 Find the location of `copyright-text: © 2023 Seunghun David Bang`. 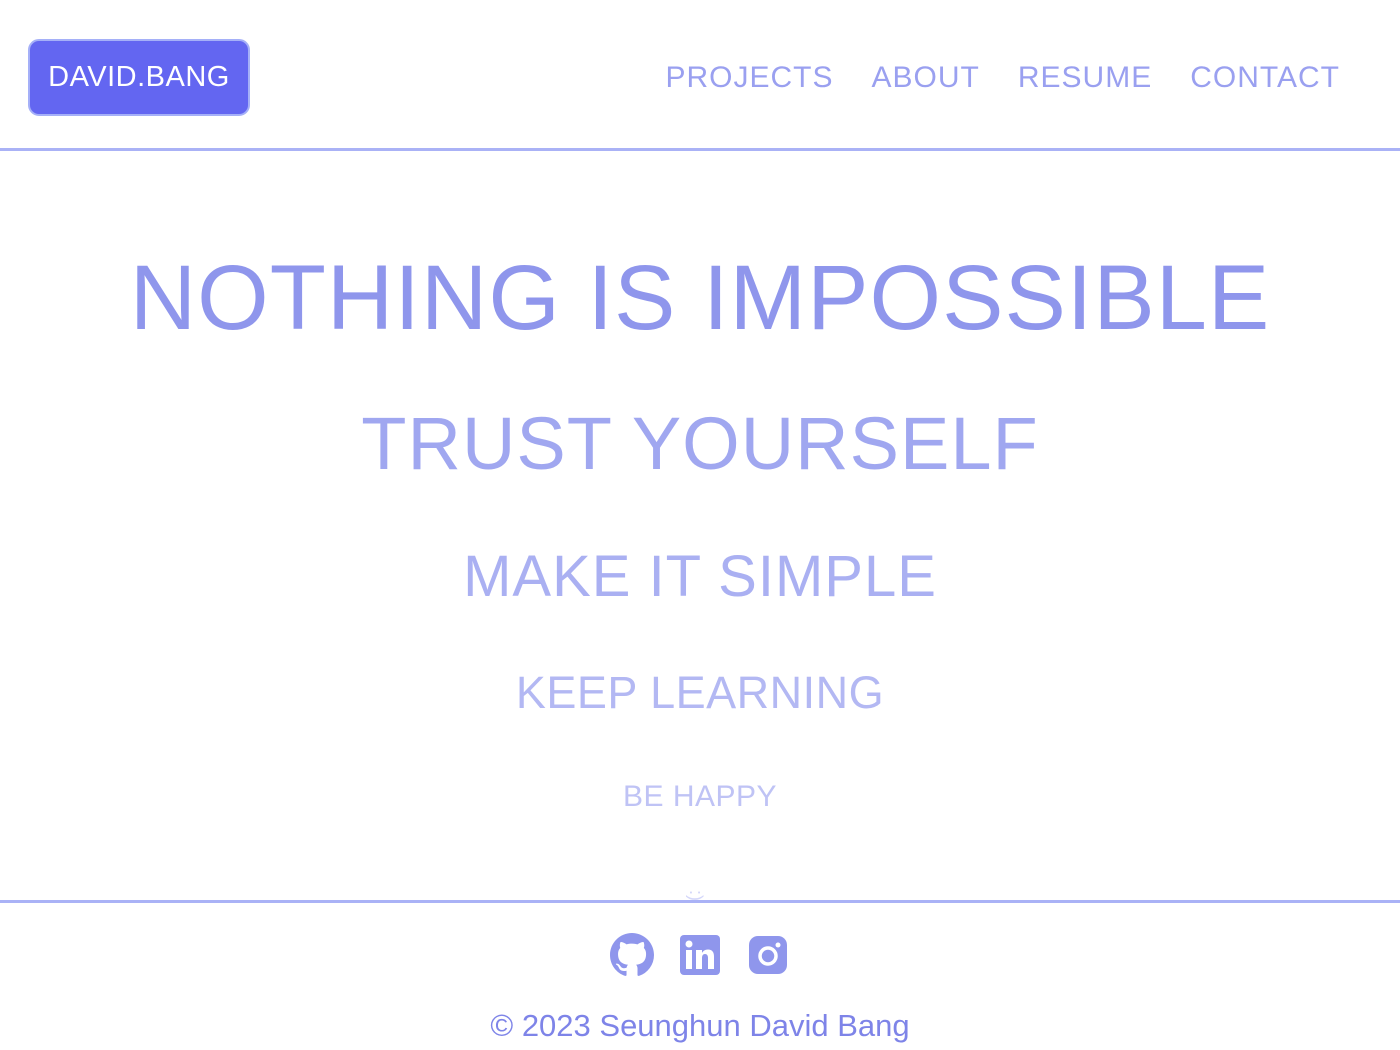

copyright-text: © 2023 Seunghun David Bang is located at coordinates (700, 1025).